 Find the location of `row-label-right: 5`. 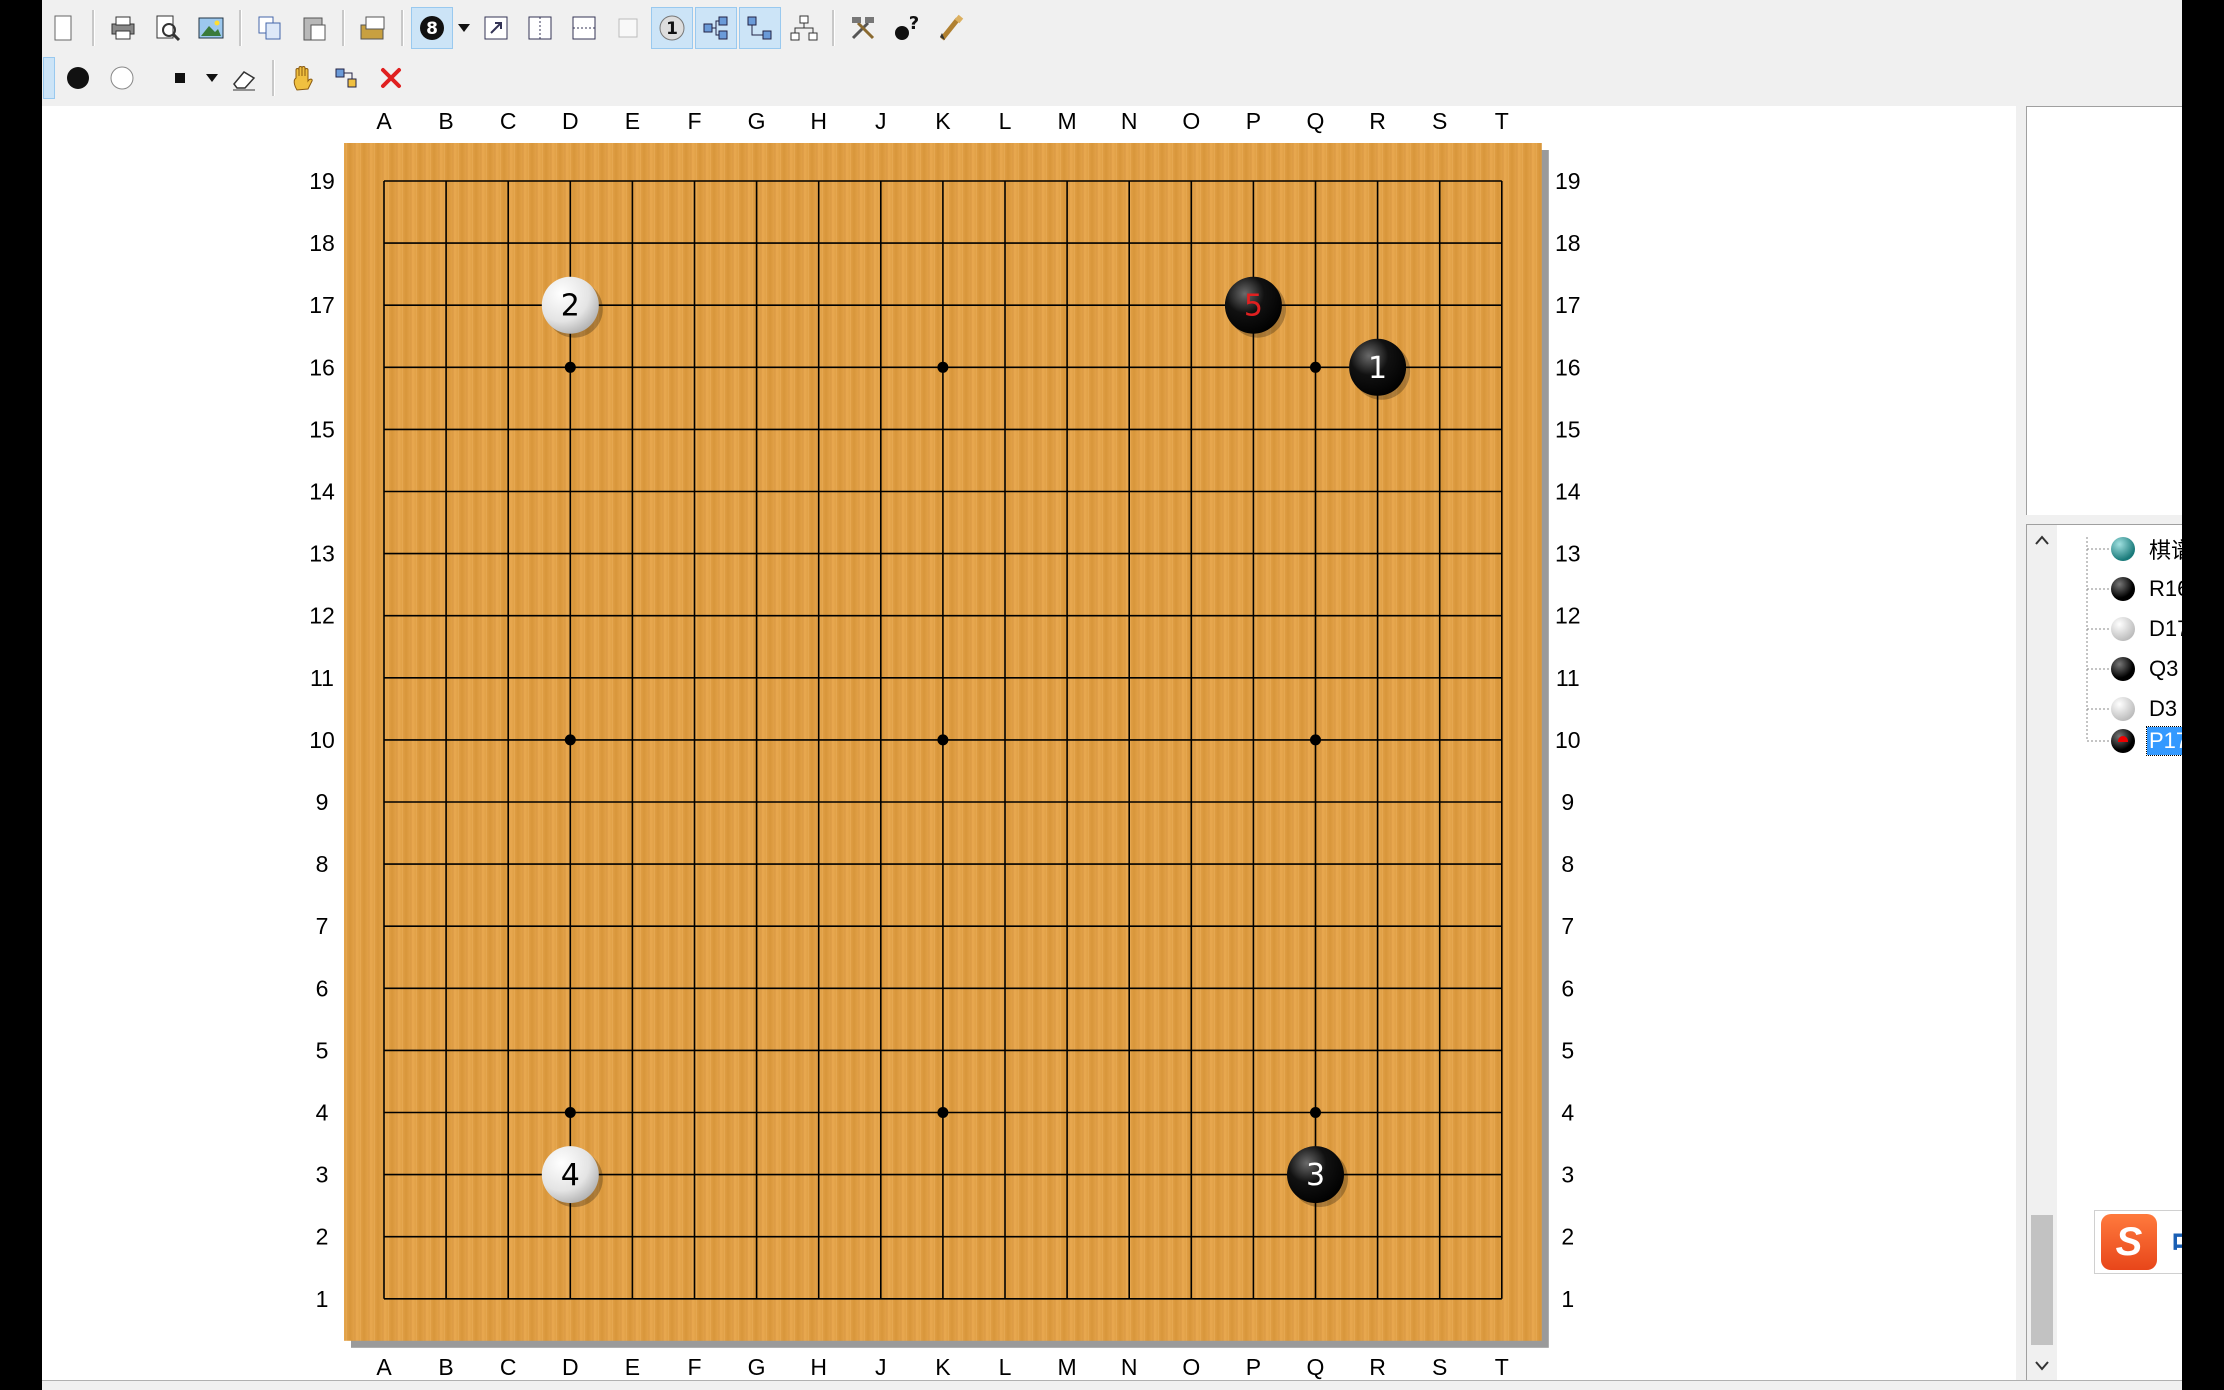

row-label-right: 5 is located at coordinates (1567, 1050).